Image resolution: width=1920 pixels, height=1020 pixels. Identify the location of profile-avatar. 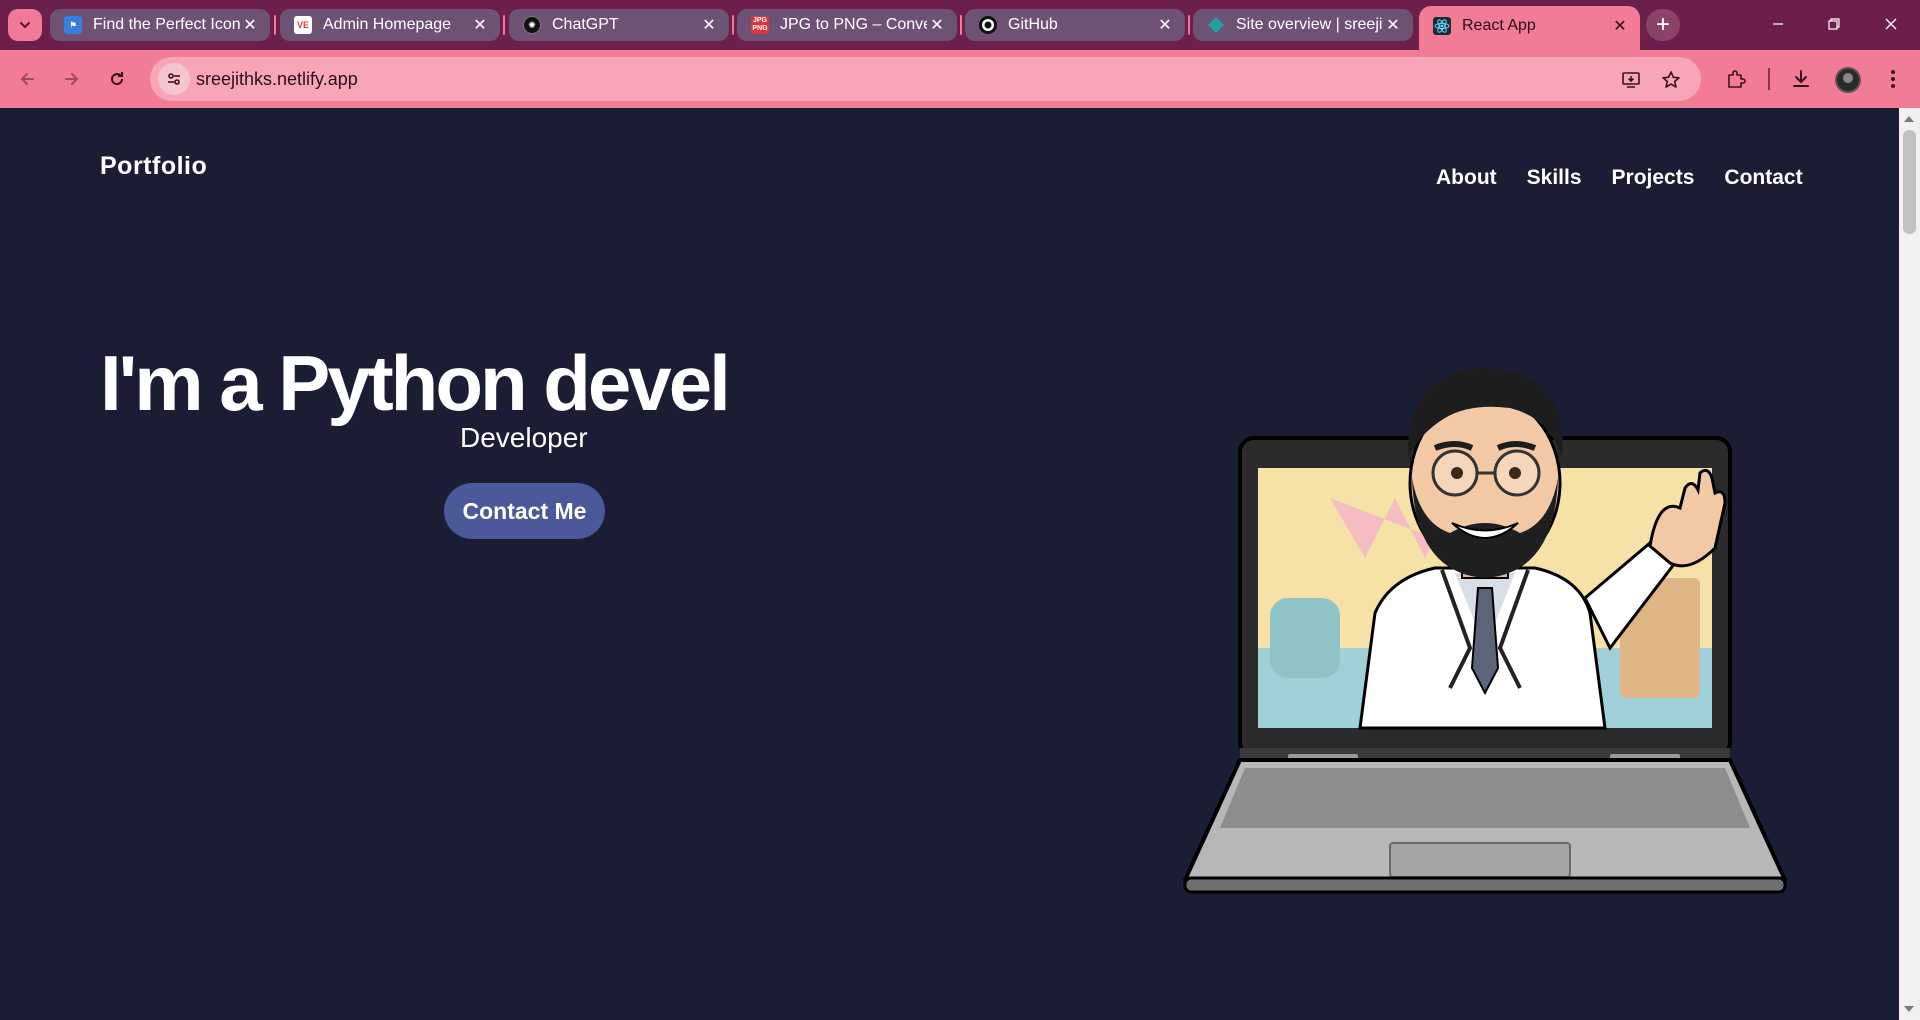
(1848, 80).